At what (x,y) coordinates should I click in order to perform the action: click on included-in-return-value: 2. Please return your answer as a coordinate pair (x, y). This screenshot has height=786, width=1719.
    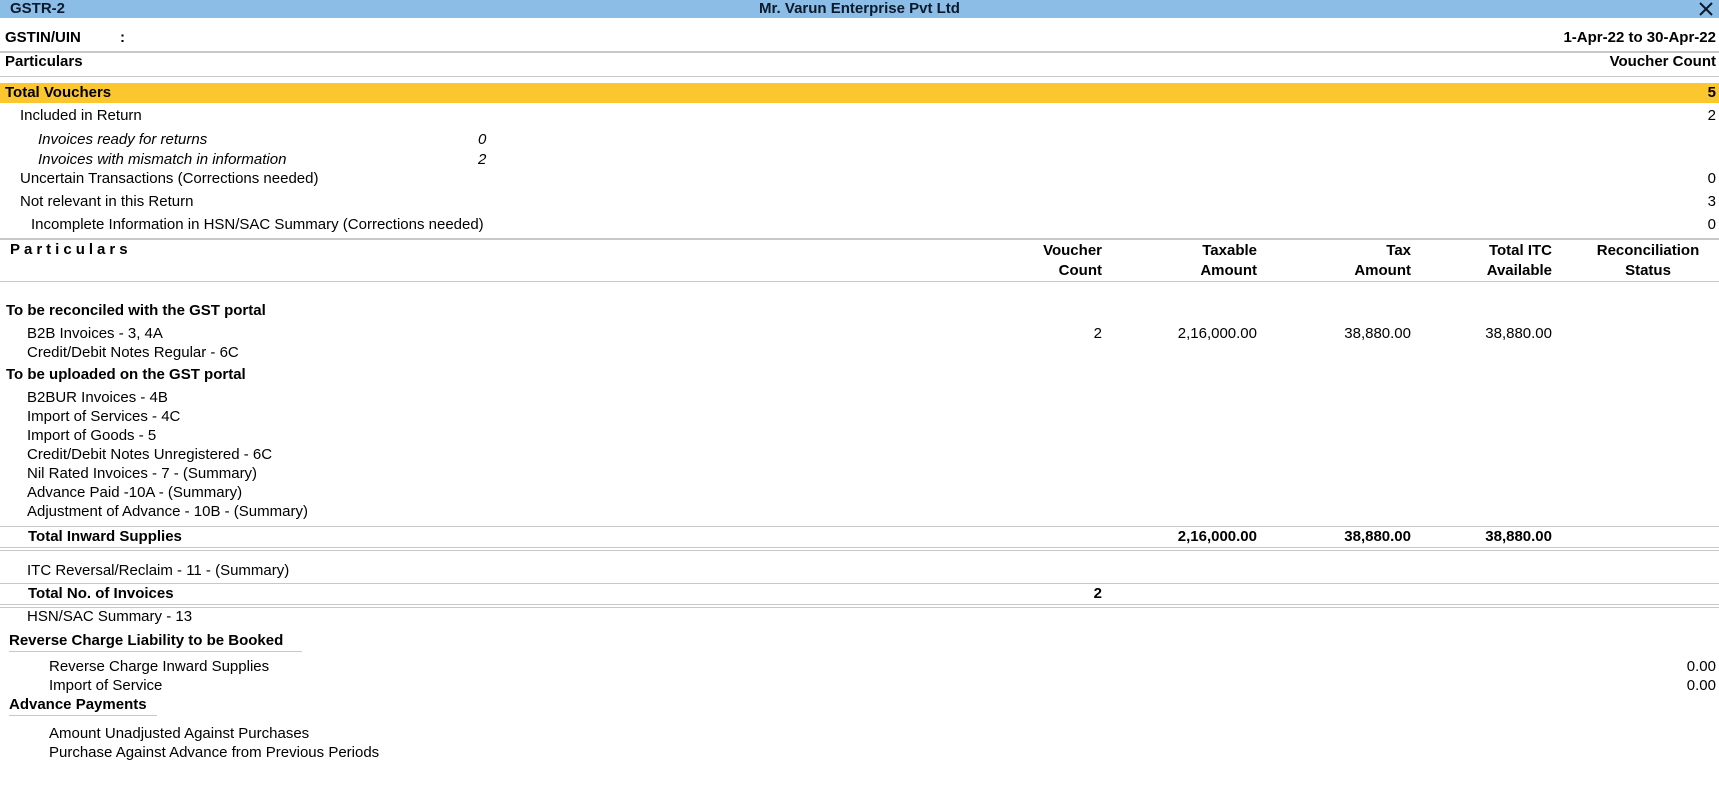
    Looking at the image, I should click on (1711, 115).